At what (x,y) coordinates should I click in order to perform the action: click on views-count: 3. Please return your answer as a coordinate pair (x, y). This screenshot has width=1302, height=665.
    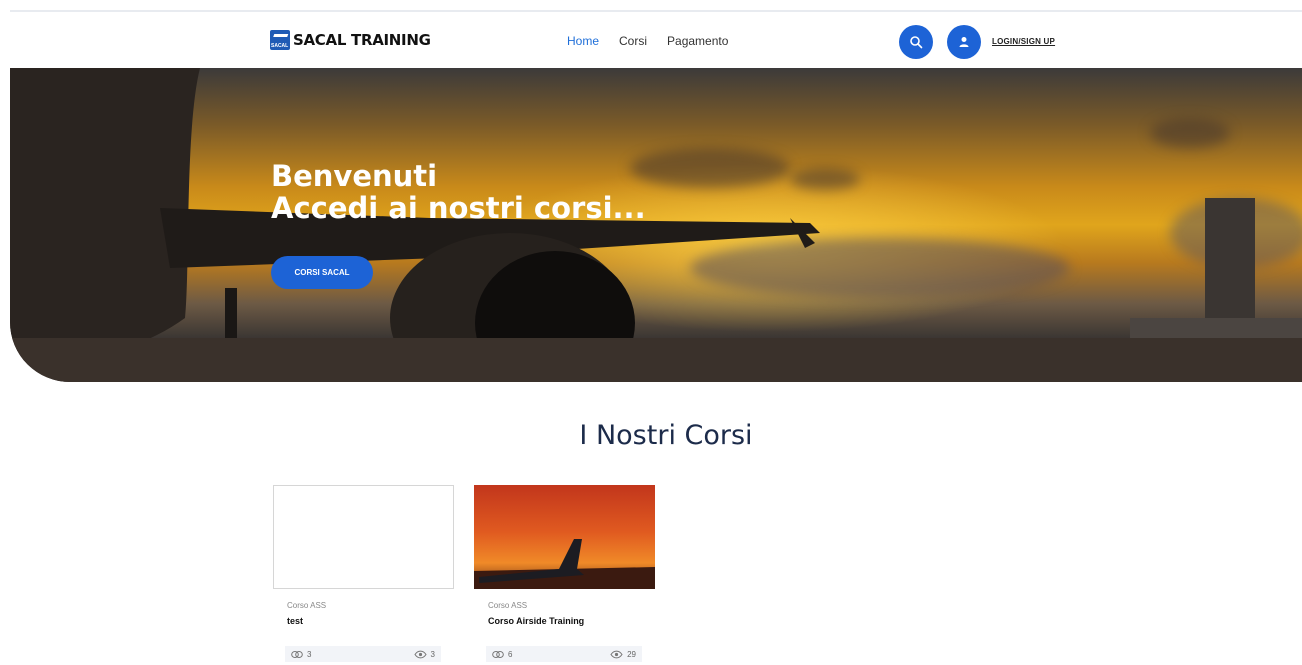
    Looking at the image, I should click on (432, 654).